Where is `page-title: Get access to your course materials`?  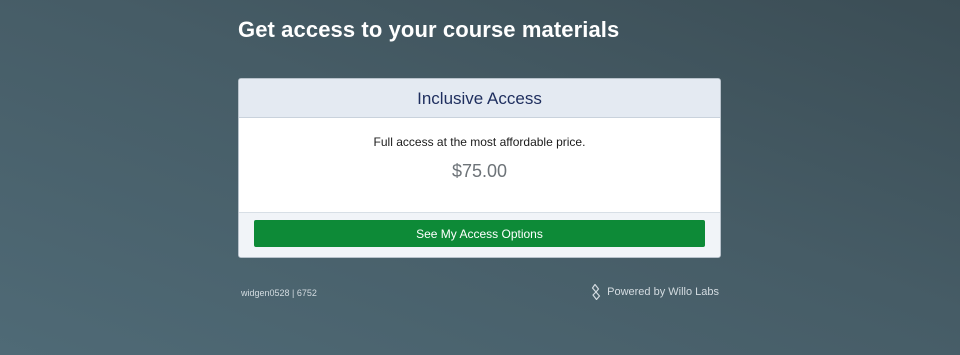 page-title: Get access to your course materials is located at coordinates (429, 29).